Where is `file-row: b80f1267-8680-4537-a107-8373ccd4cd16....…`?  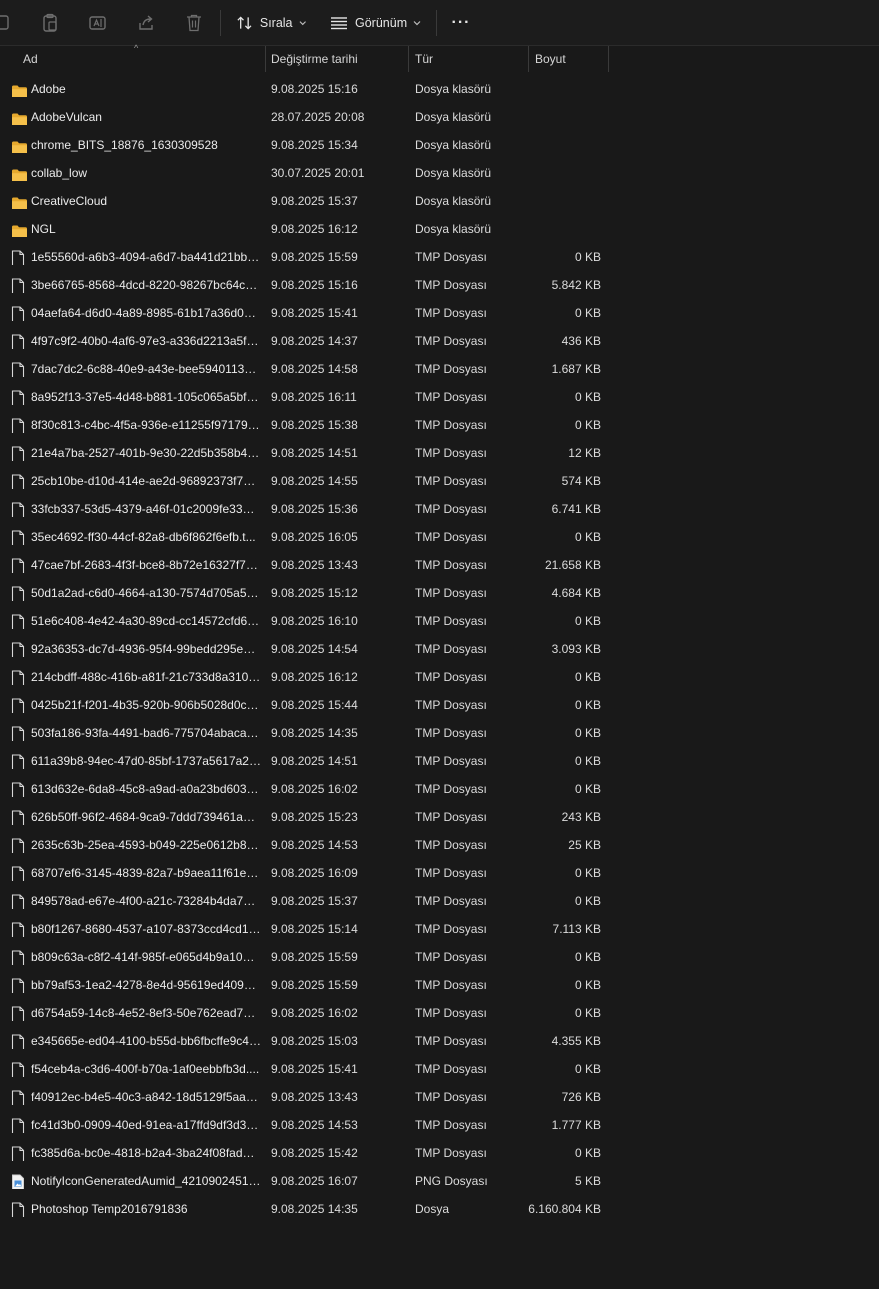 file-row: b80f1267-8680-4537-a107-8373ccd4cd16....… is located at coordinates (439, 929).